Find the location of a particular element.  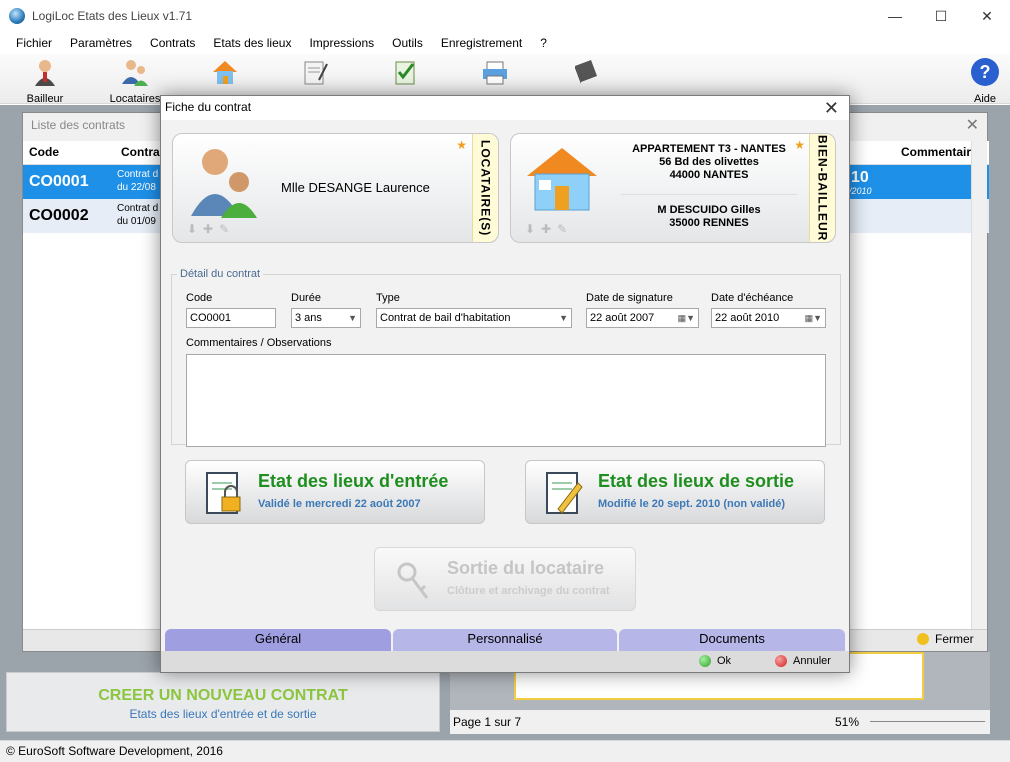

property-label-text: BIEN-BAILLEUR is located at coordinates (822, 188).